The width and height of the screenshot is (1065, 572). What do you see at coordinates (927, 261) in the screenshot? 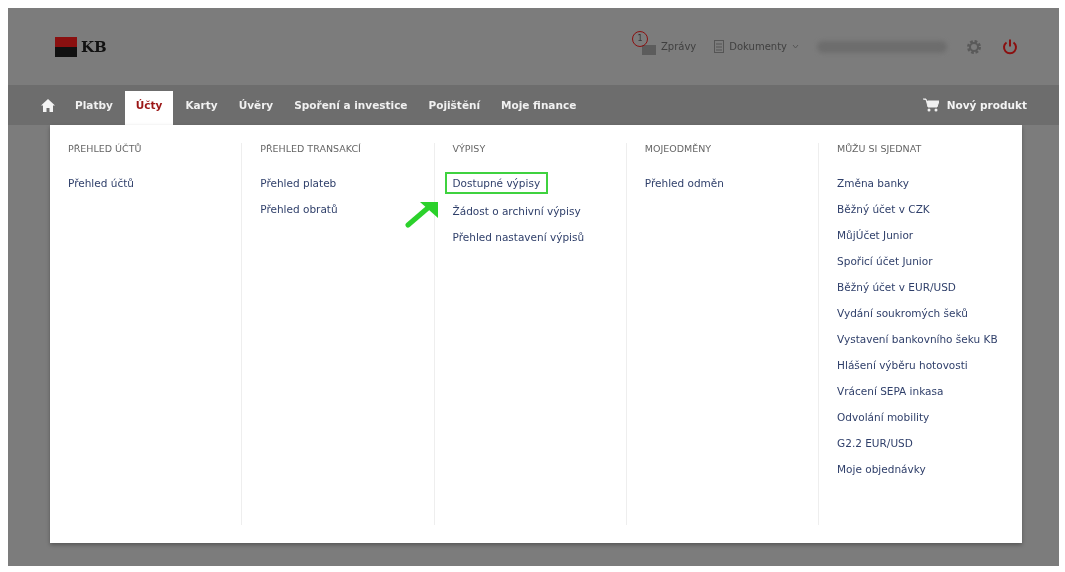
I see `menu-link: Spořicí účet Junior` at bounding box center [927, 261].